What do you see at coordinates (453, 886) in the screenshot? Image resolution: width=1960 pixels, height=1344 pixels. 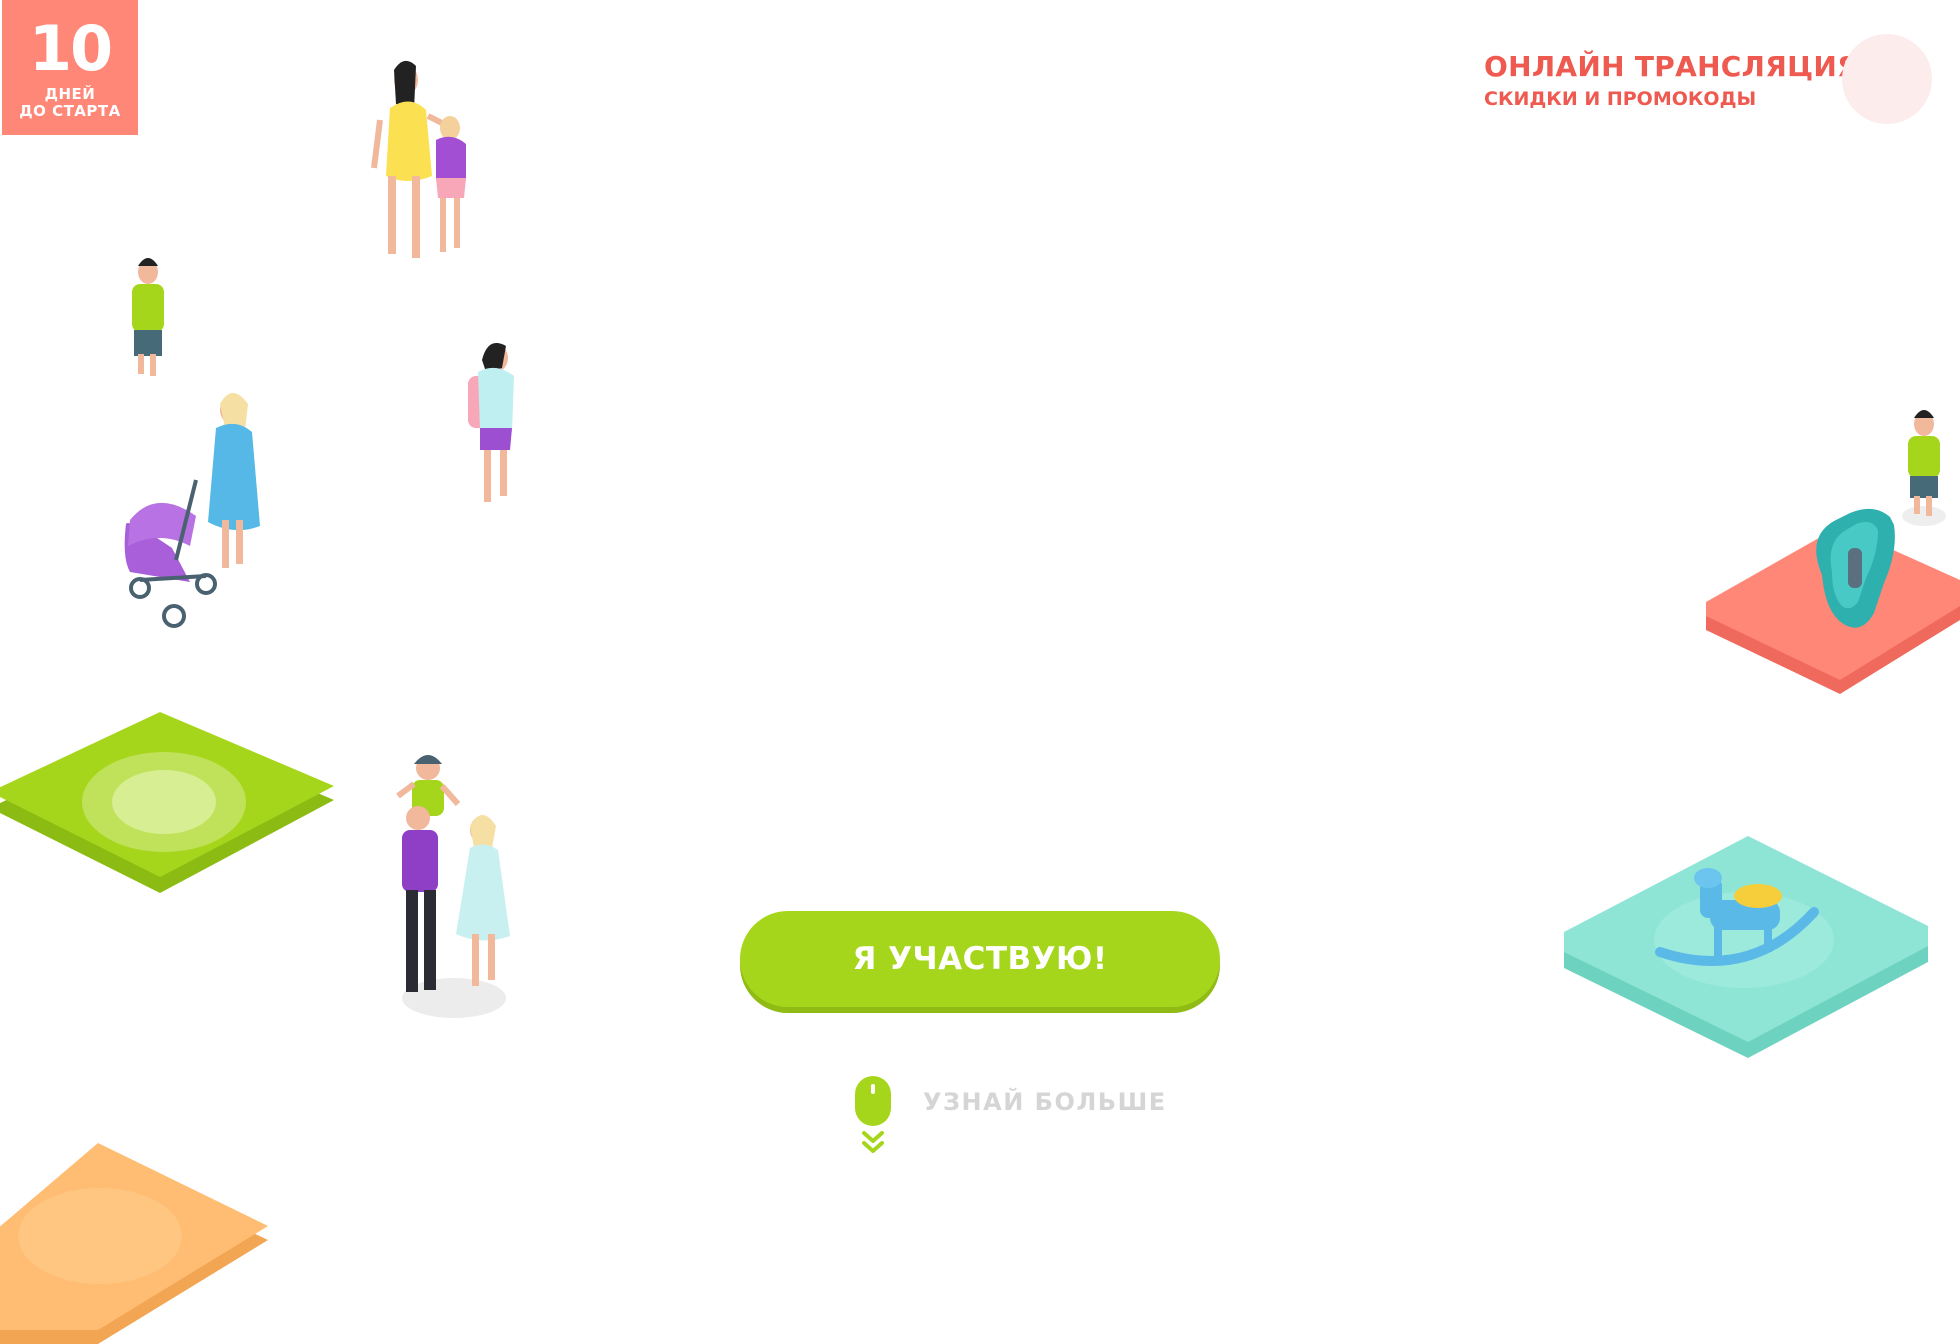 I see `family-illustration` at bounding box center [453, 886].